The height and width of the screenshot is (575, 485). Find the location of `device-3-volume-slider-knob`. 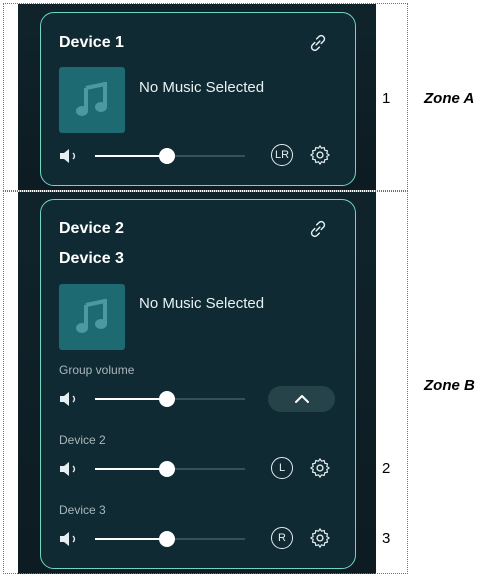

device-3-volume-slider-knob is located at coordinates (167, 539).